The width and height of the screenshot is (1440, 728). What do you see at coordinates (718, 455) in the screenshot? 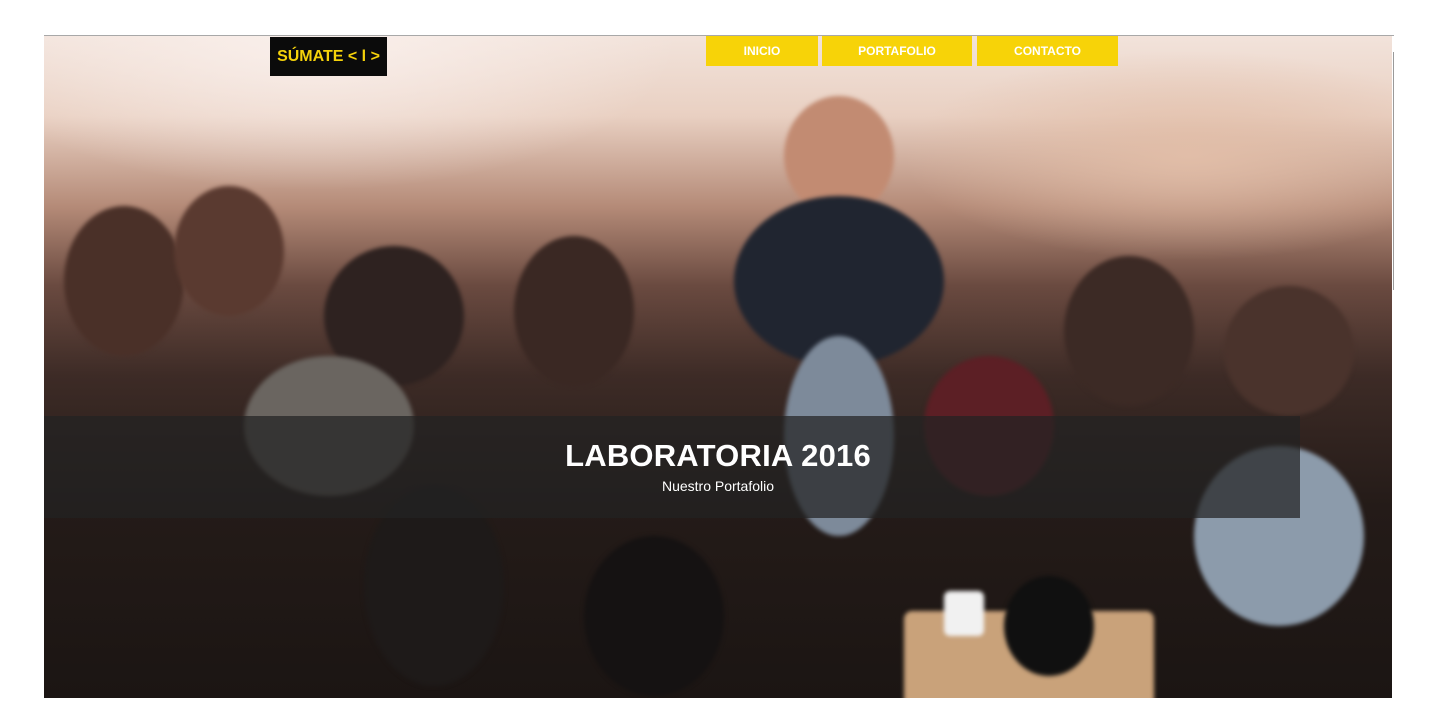
I see `hero-title: LABORATORIA 2016` at bounding box center [718, 455].